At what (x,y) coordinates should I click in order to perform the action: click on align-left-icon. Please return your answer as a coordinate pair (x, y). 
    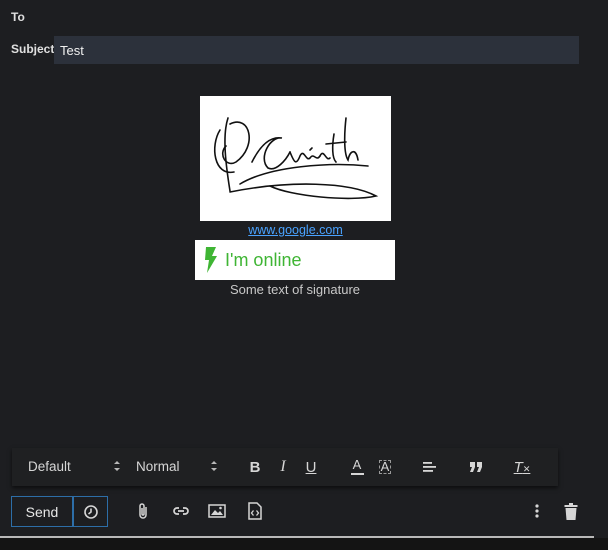
    Looking at the image, I should click on (429, 467).